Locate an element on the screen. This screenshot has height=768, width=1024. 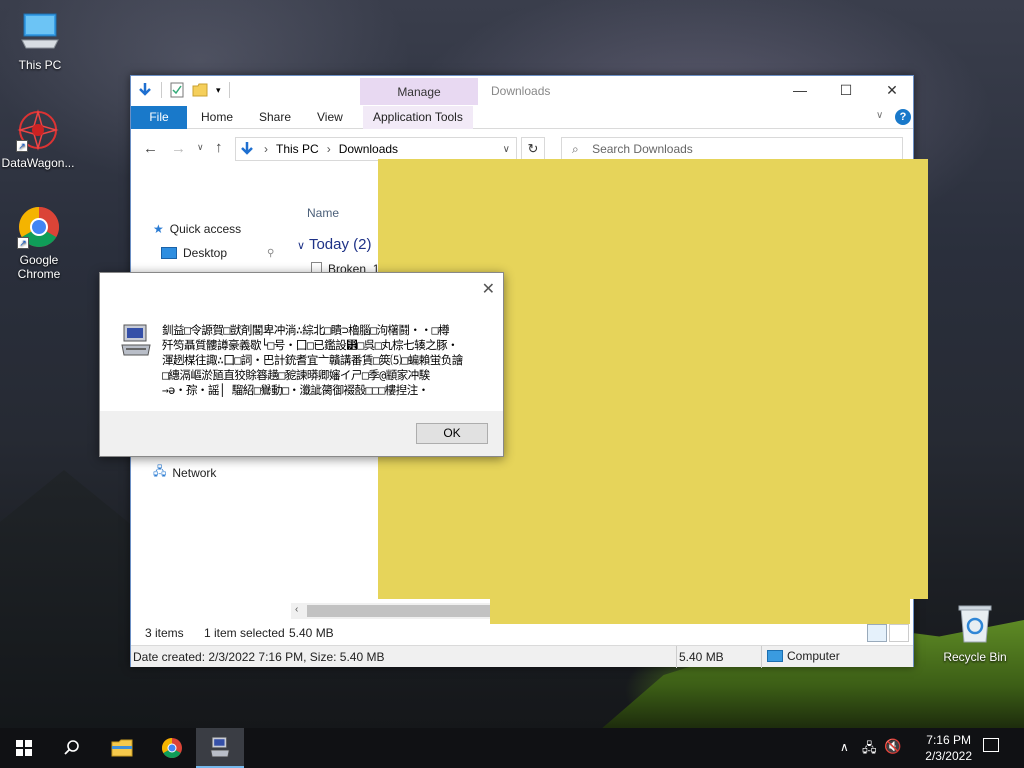
nav-quick-access: ★ Quick access is located at coordinates (197, 229).